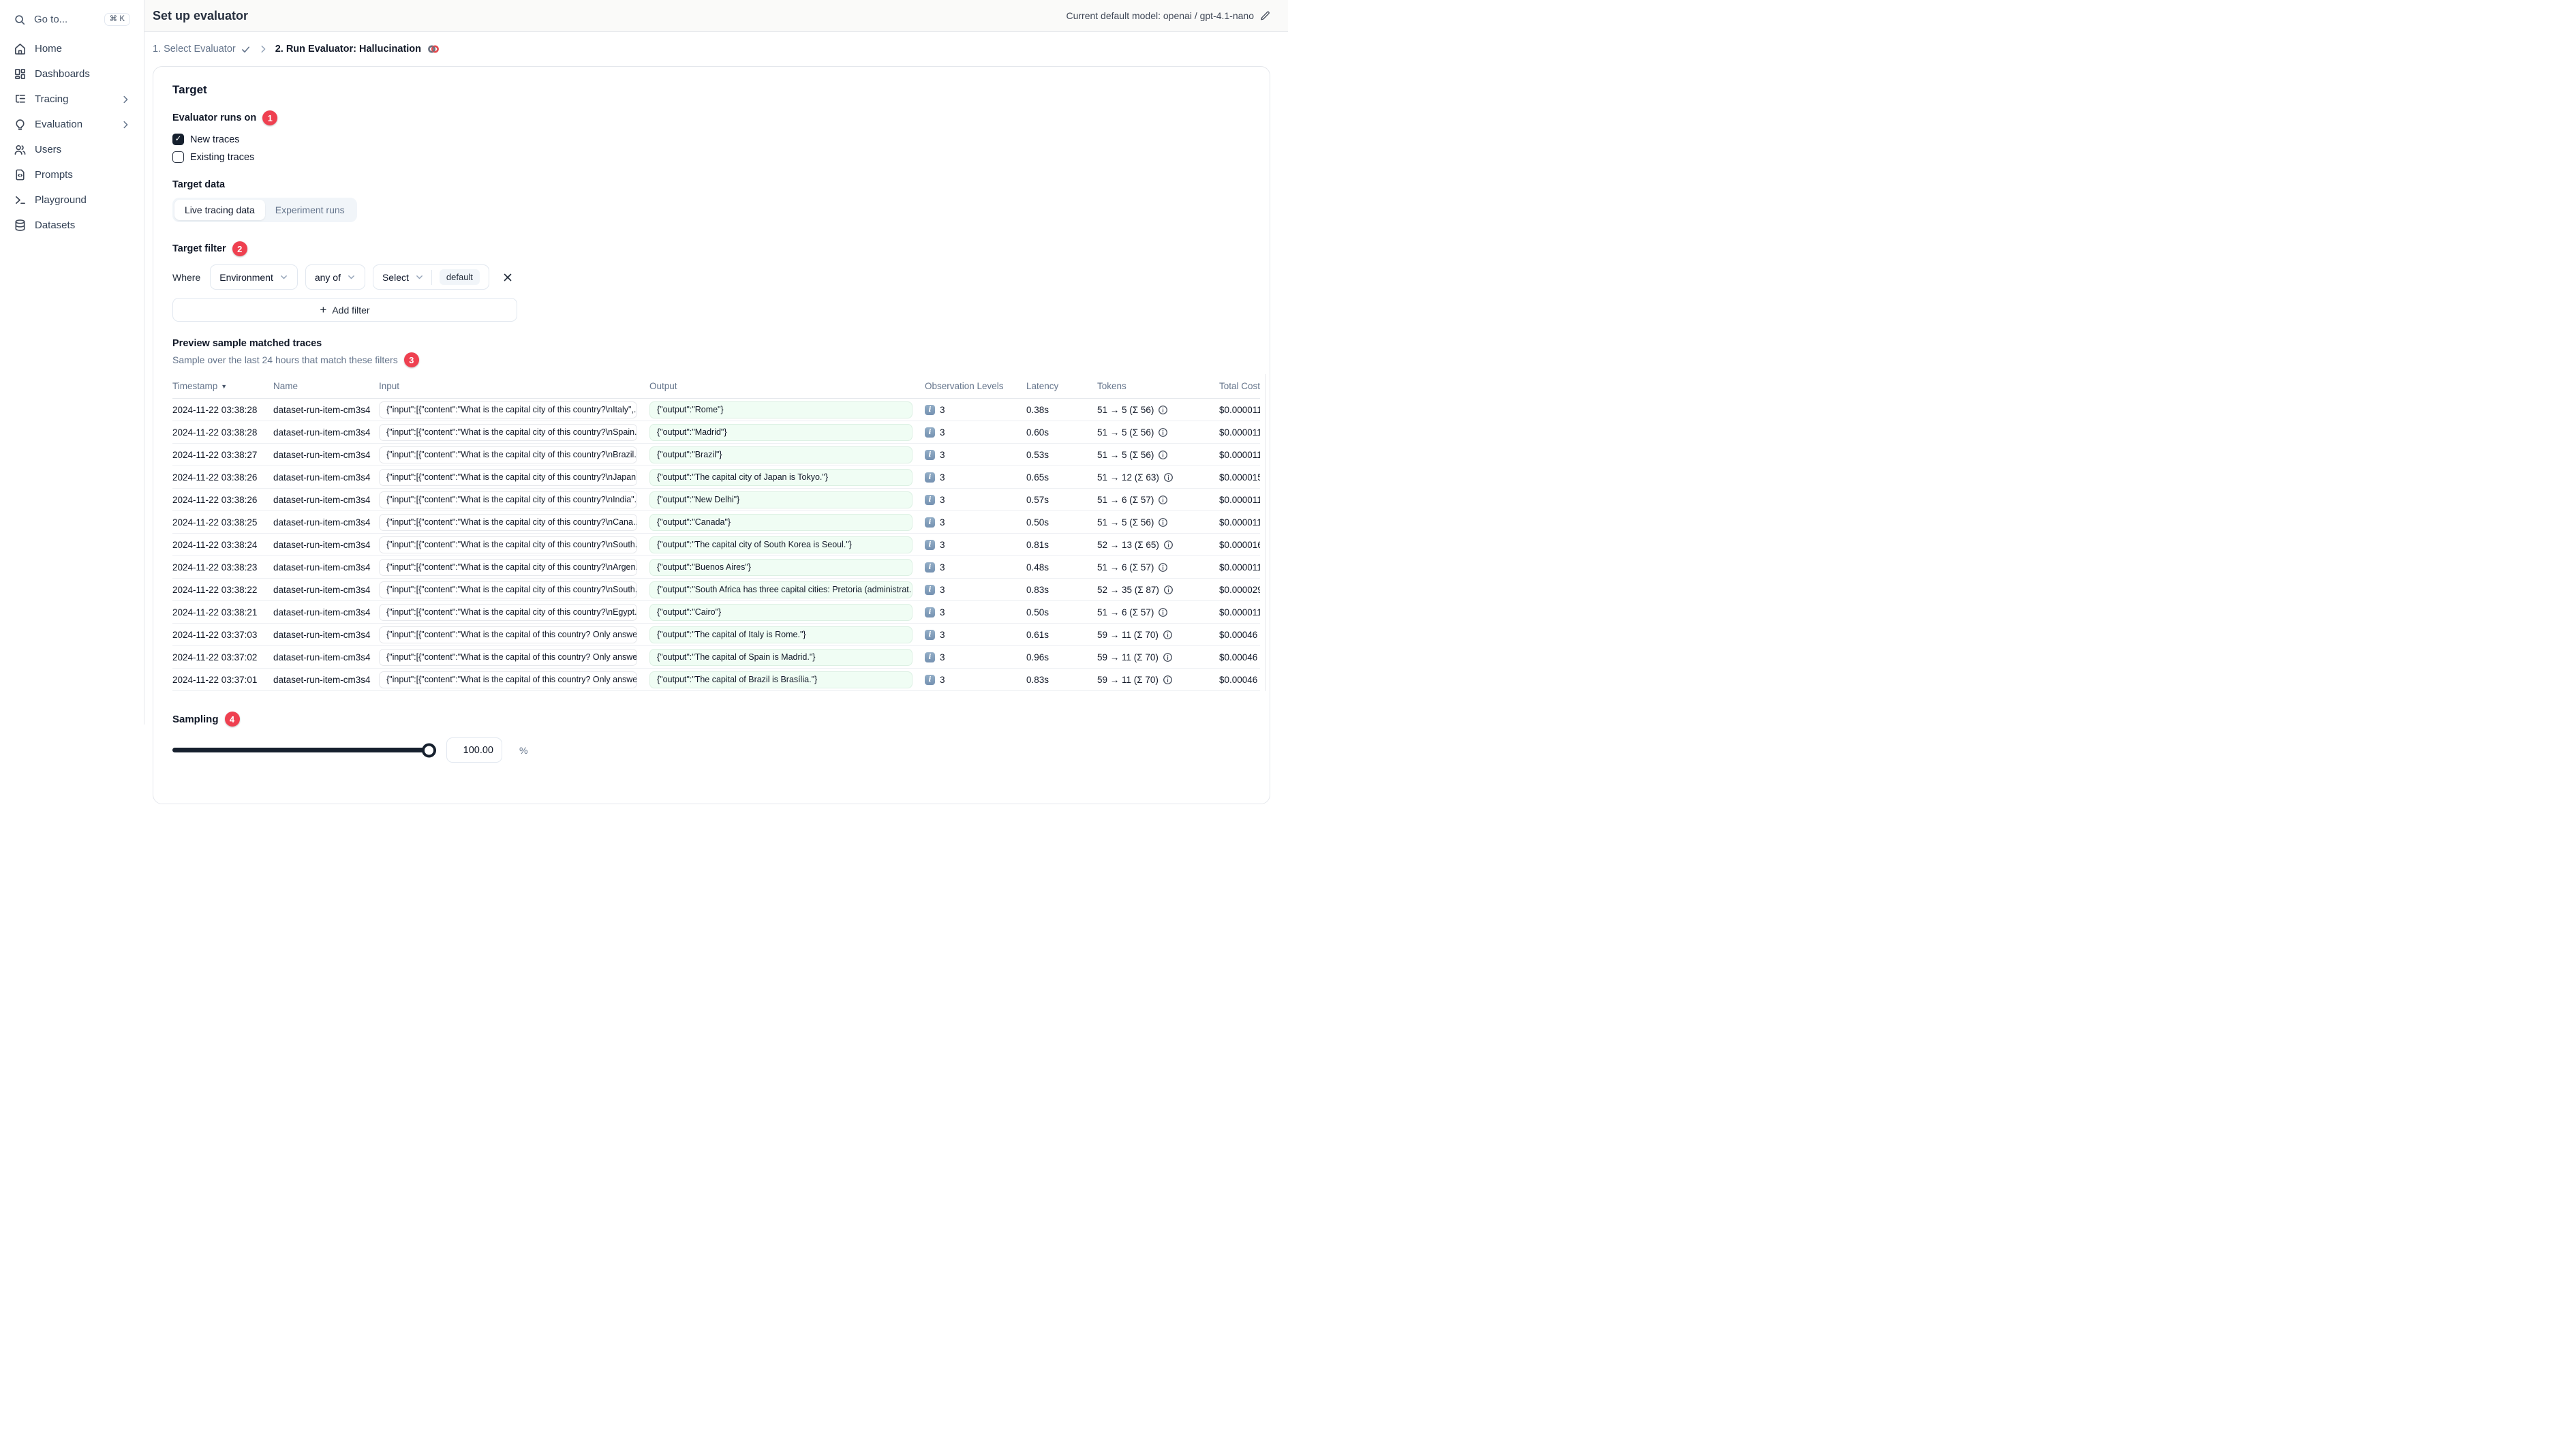  Describe the element at coordinates (335, 277) in the screenshot. I see `filter-operator-select: any of` at that location.